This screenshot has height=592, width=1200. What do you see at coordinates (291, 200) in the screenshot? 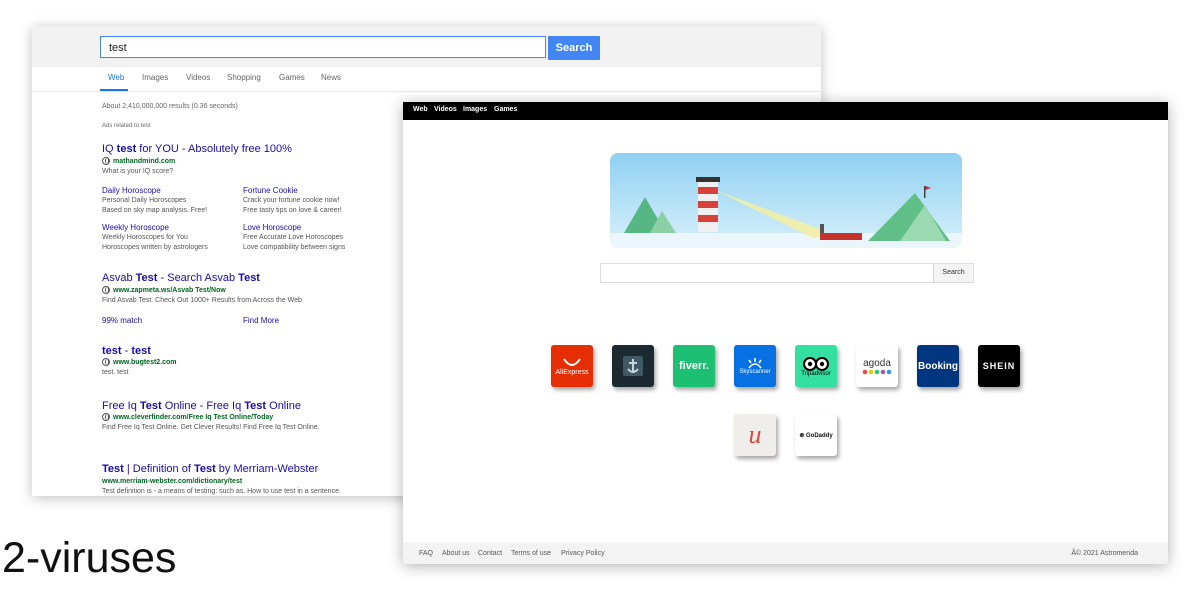
I see `sitelink-desc: Crack your fortune cookie now!` at bounding box center [291, 200].